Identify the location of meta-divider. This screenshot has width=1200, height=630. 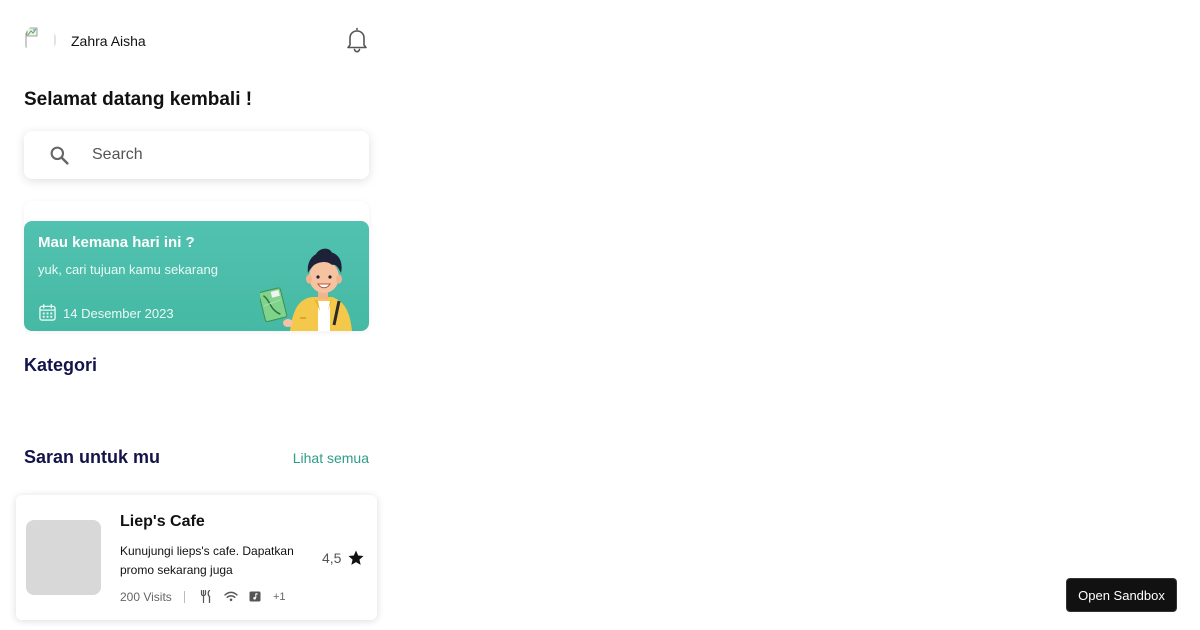
(184, 597).